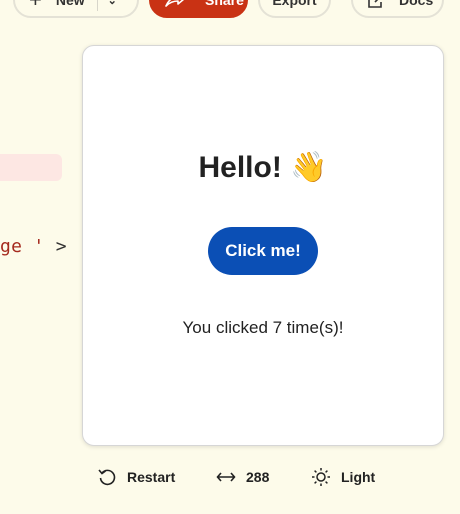  Describe the element at coordinates (198, 9) in the screenshot. I see `share-button: Share` at that location.